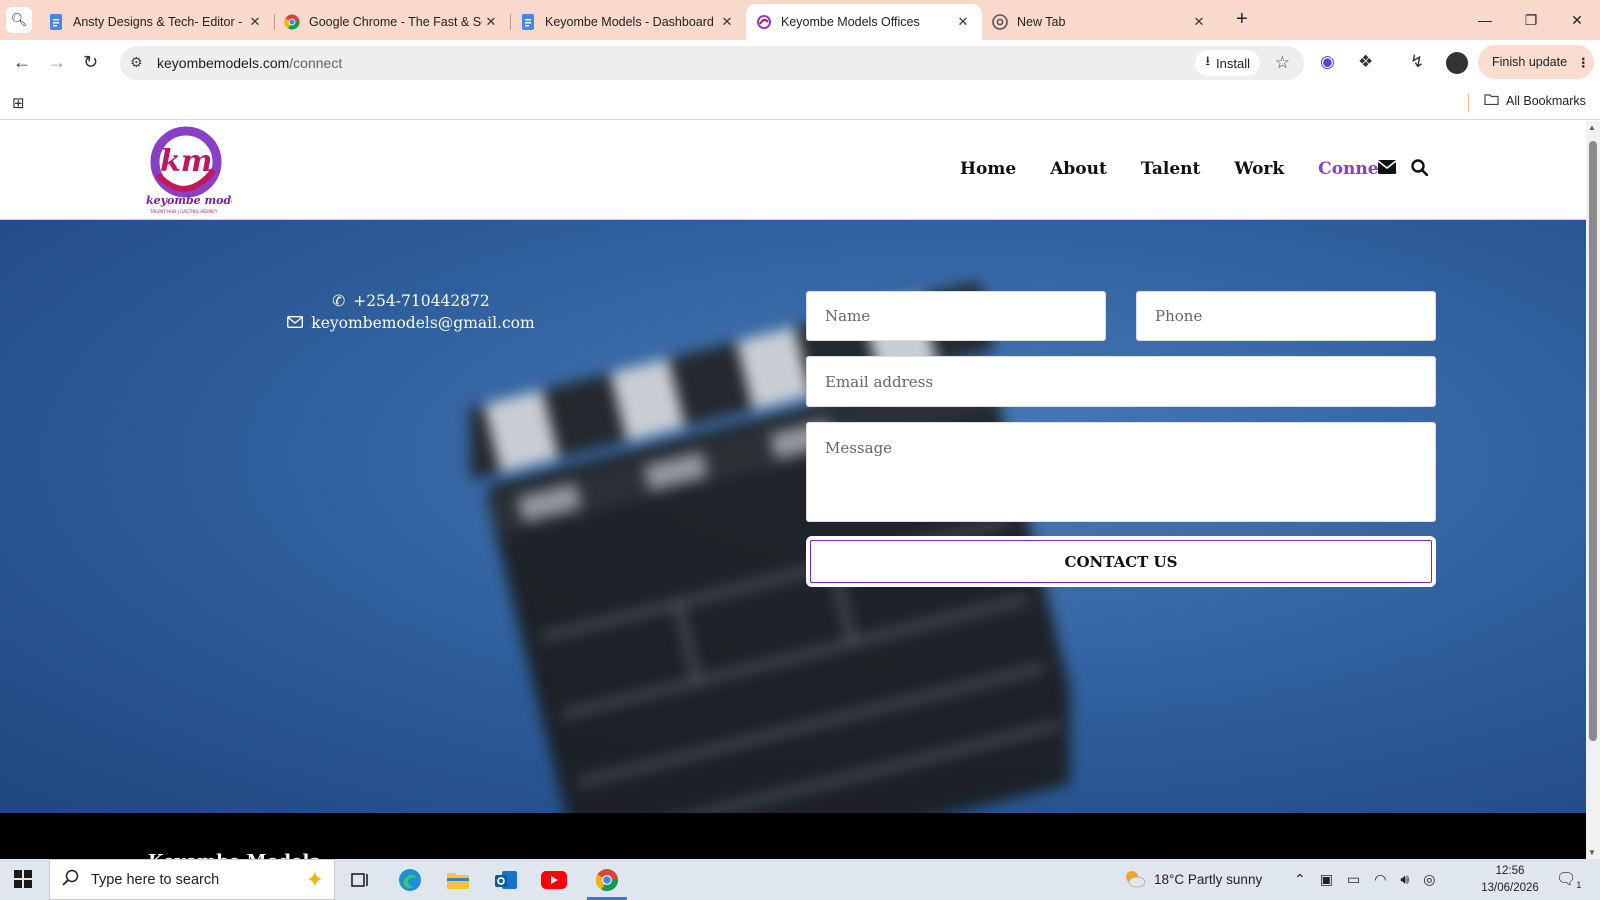 The image size is (1600, 900). I want to click on logo-text: keyombe models, so click(189, 200).